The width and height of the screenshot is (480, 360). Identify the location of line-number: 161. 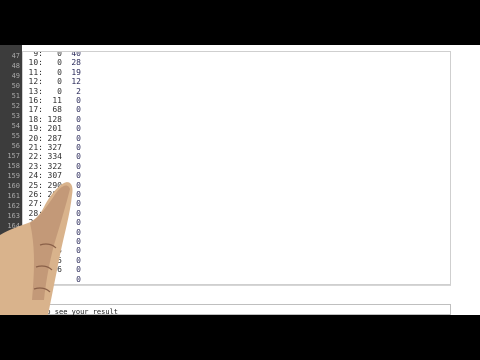
(13, 196).